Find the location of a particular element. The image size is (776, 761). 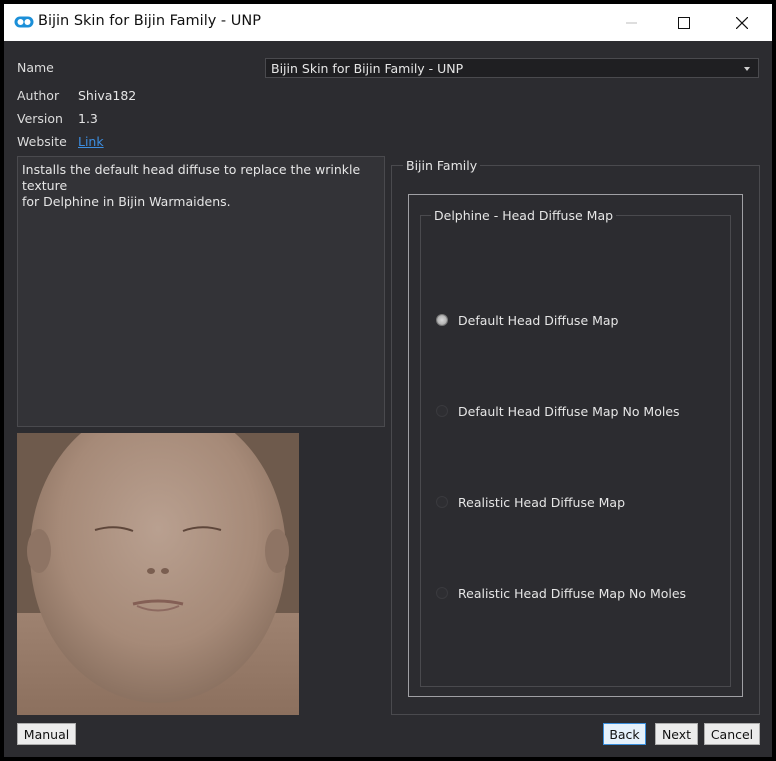

author-label: Author is located at coordinates (38, 95).